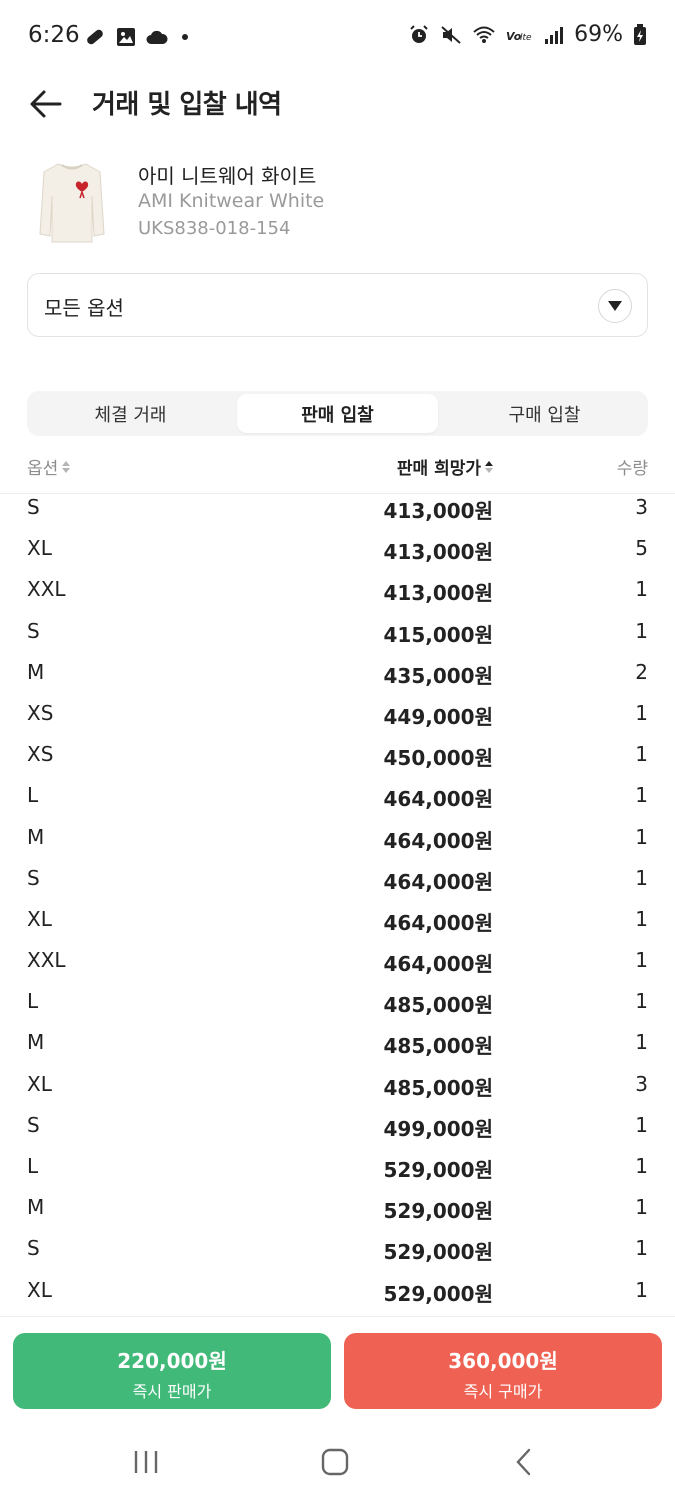 The height and width of the screenshot is (1500, 675). Describe the element at coordinates (337, 837) in the screenshot. I see `table-row: M 464,000원 1` at that location.